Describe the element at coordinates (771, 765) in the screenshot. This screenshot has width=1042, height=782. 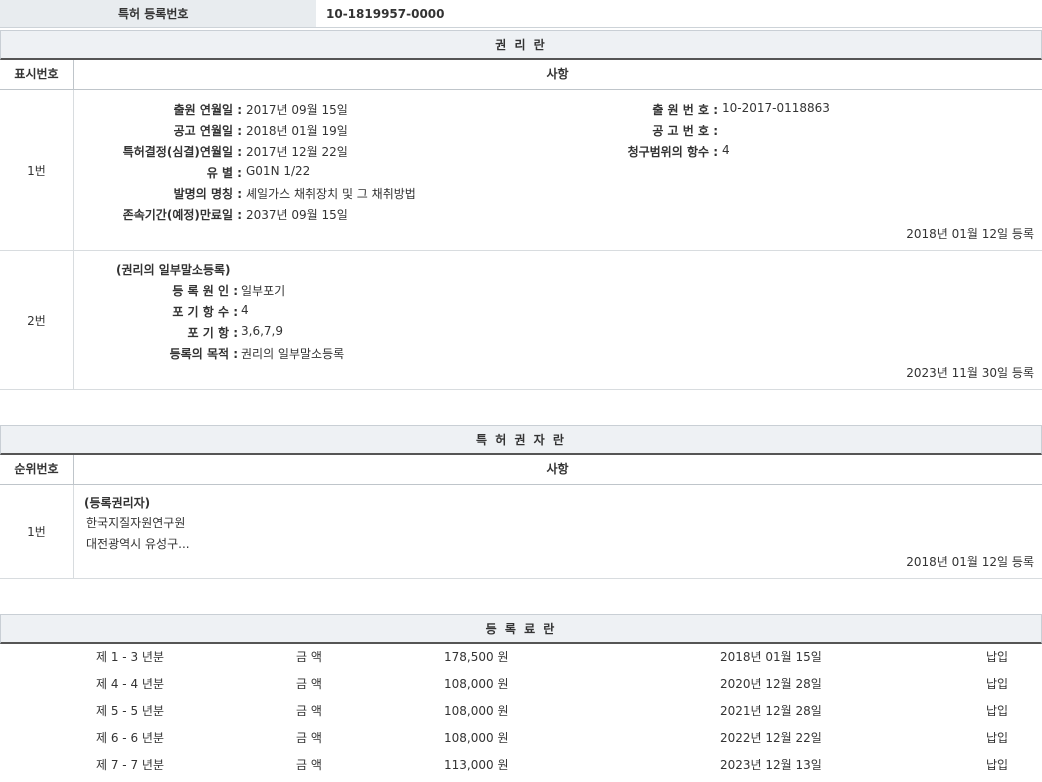
I see `fee-payment-date: 2023년 12월 13일` at that location.